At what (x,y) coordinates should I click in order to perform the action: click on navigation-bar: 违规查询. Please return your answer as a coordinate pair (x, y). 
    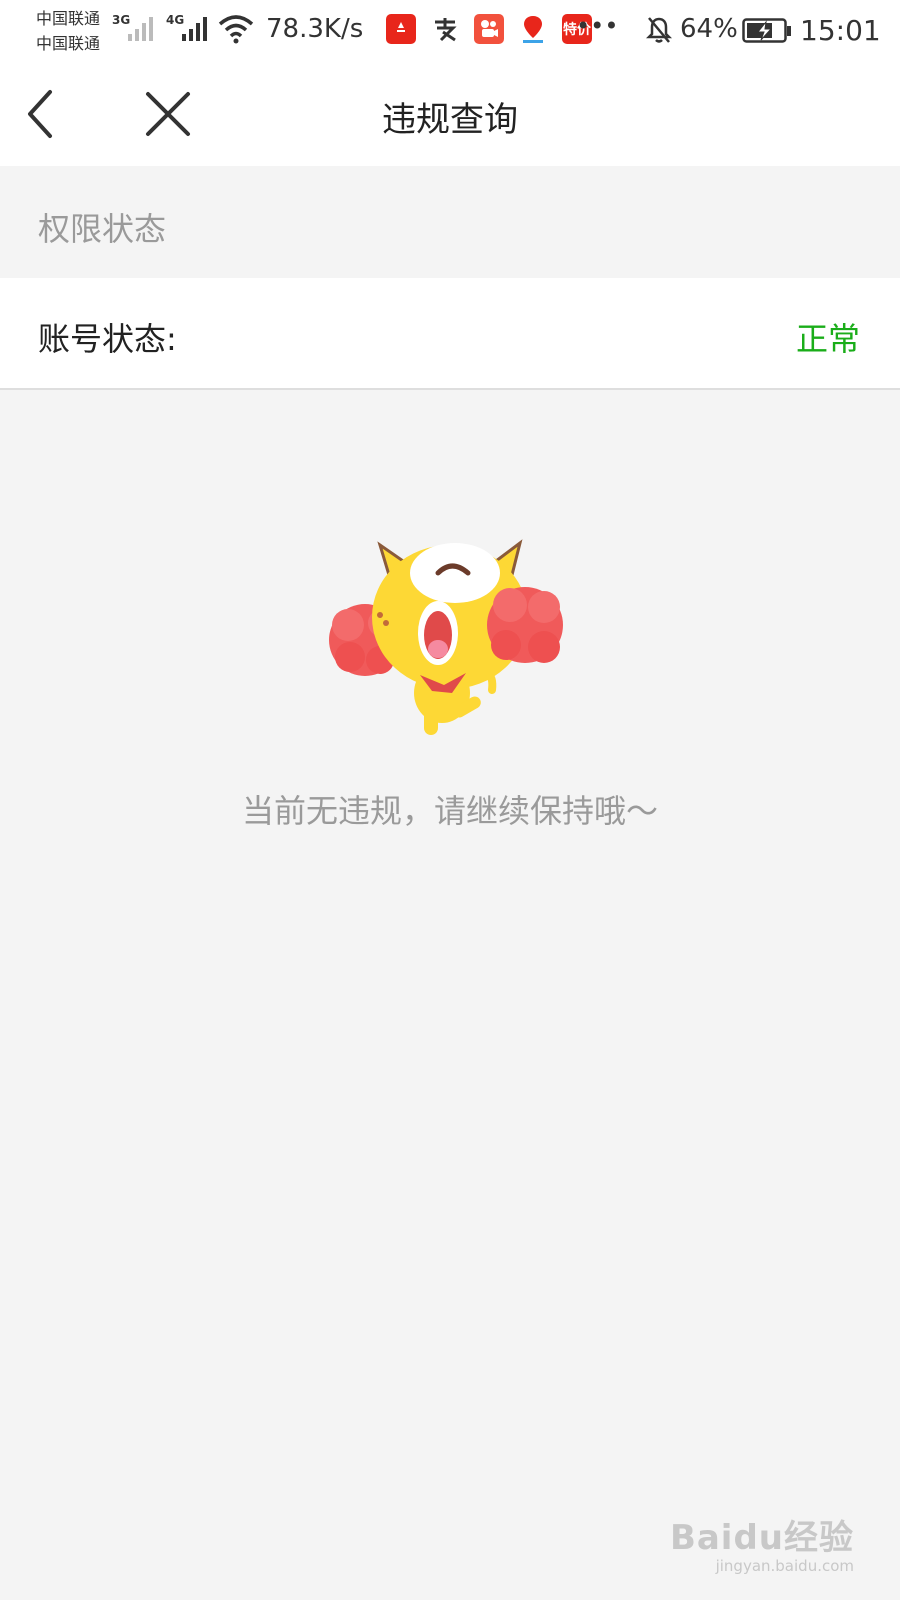
    Looking at the image, I should click on (450, 114).